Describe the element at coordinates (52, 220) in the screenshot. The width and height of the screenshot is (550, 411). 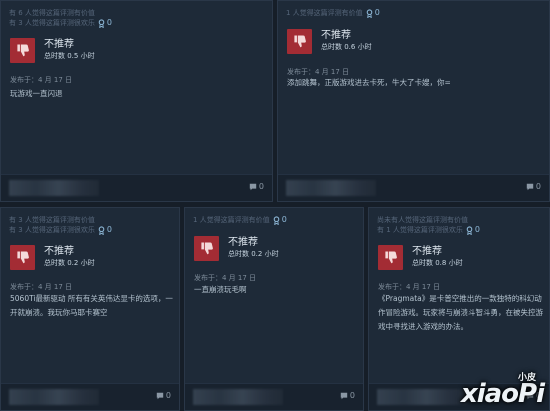
I see `helpful-count-text: 有 3 人觉得这篇评测有价值` at that location.